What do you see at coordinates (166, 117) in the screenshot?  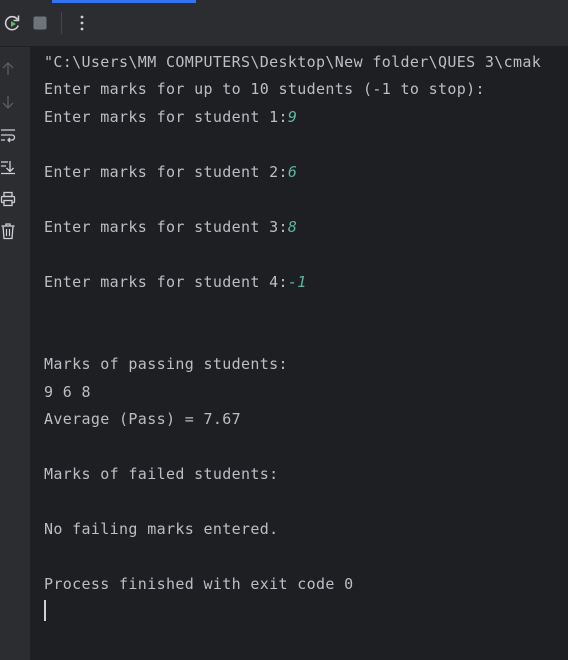 I see `prompt-text: Enter marks for student 1:` at bounding box center [166, 117].